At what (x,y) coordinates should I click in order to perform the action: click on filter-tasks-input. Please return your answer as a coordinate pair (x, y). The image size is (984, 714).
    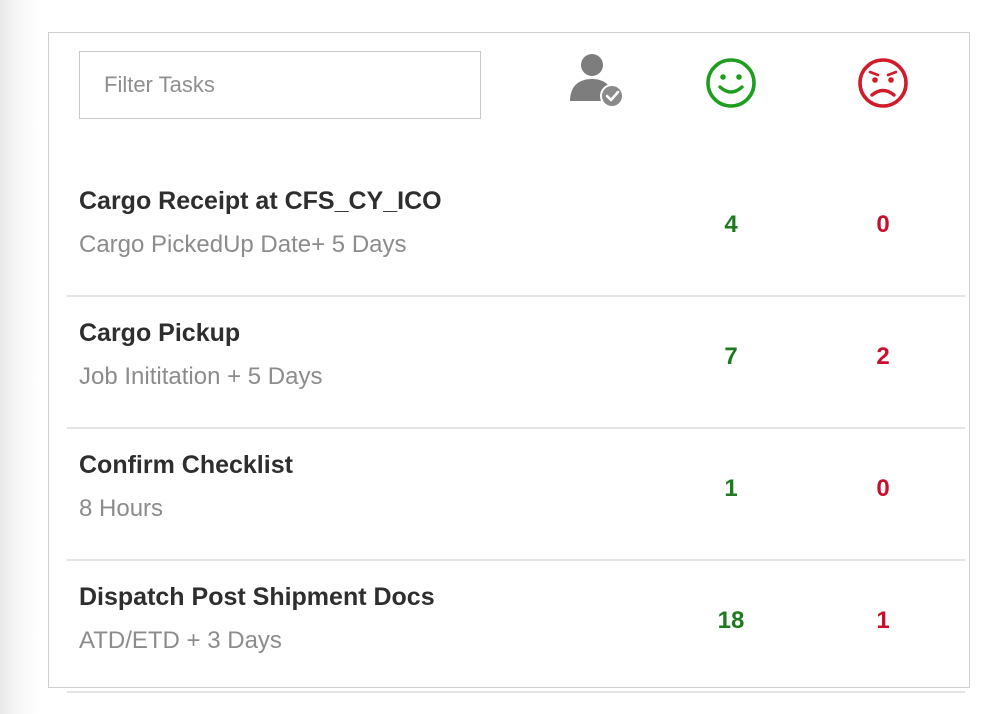
    Looking at the image, I should click on (280, 85).